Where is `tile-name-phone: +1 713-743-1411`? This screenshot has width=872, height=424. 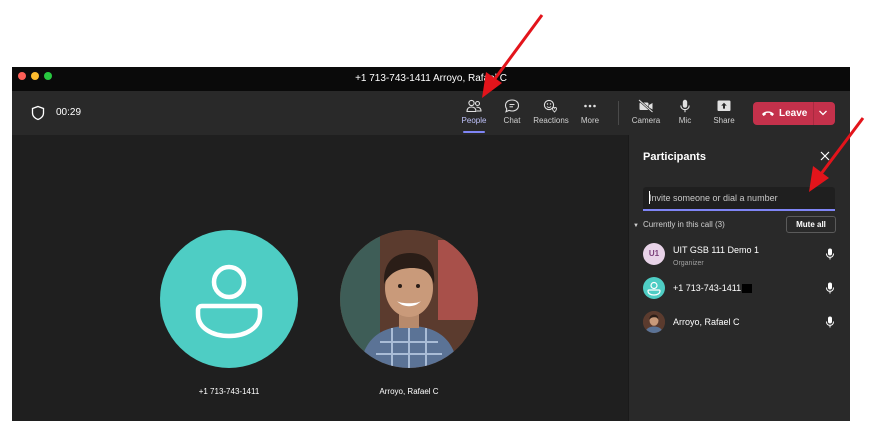 tile-name-phone: +1 713-743-1411 is located at coordinates (229, 391).